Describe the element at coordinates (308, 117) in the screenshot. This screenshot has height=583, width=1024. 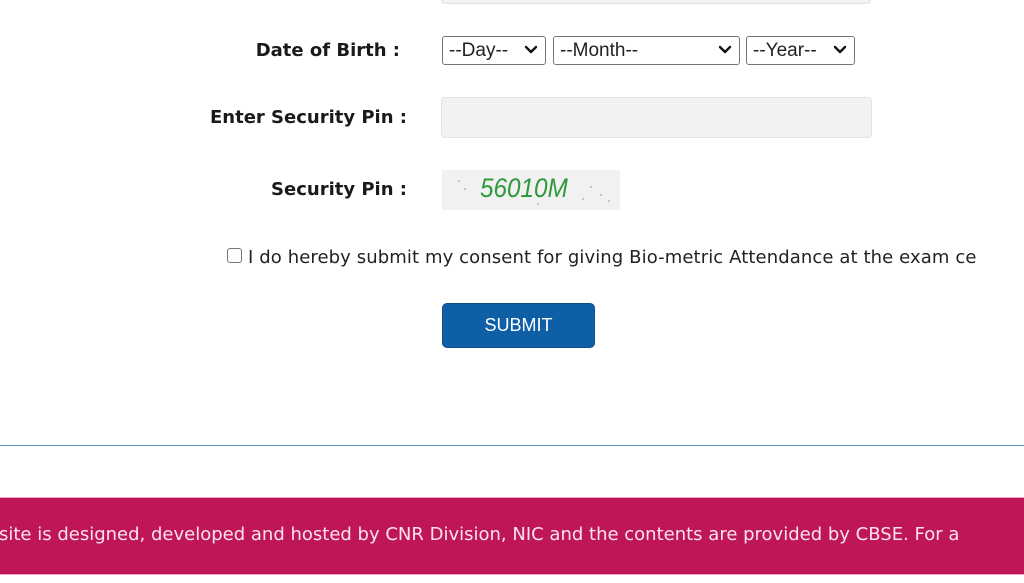
I see `enter-security-pin-label: Enter Security Pin :` at that location.